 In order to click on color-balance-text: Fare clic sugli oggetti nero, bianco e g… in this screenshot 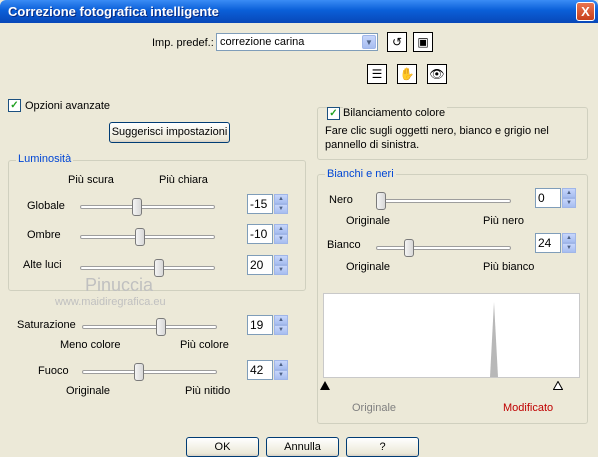, I will do `click(437, 138)`.